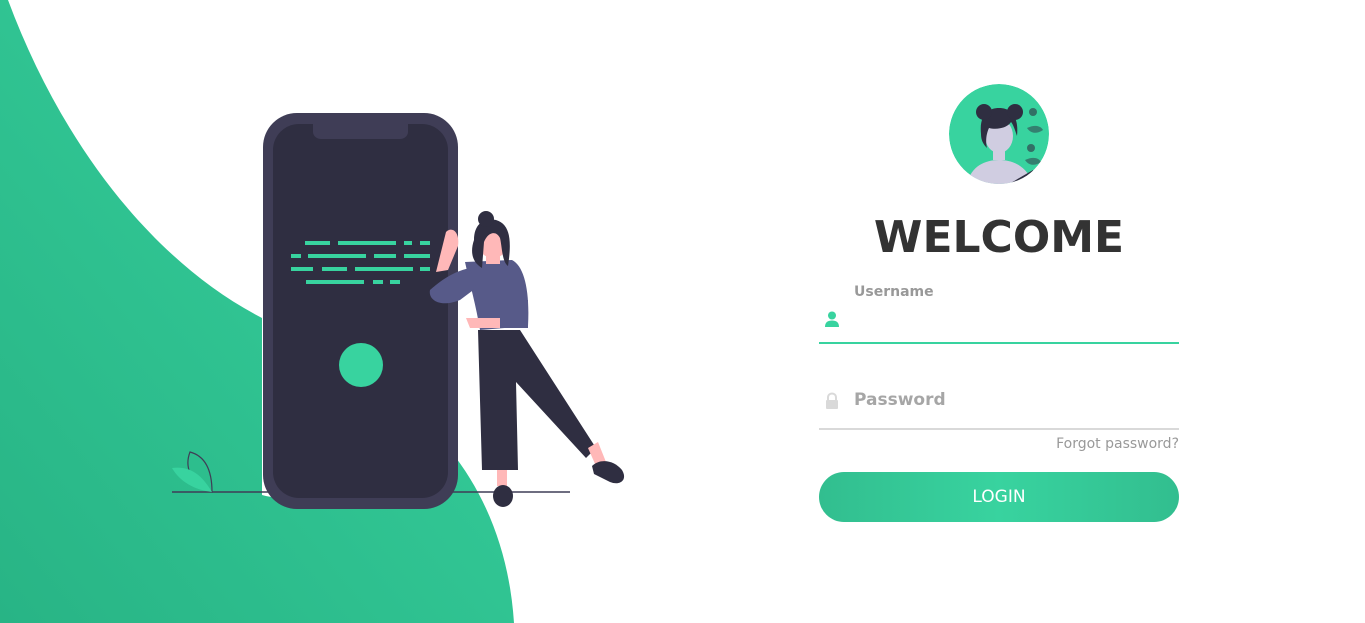  What do you see at coordinates (360, 311) in the screenshot?
I see `phone-graphic` at bounding box center [360, 311].